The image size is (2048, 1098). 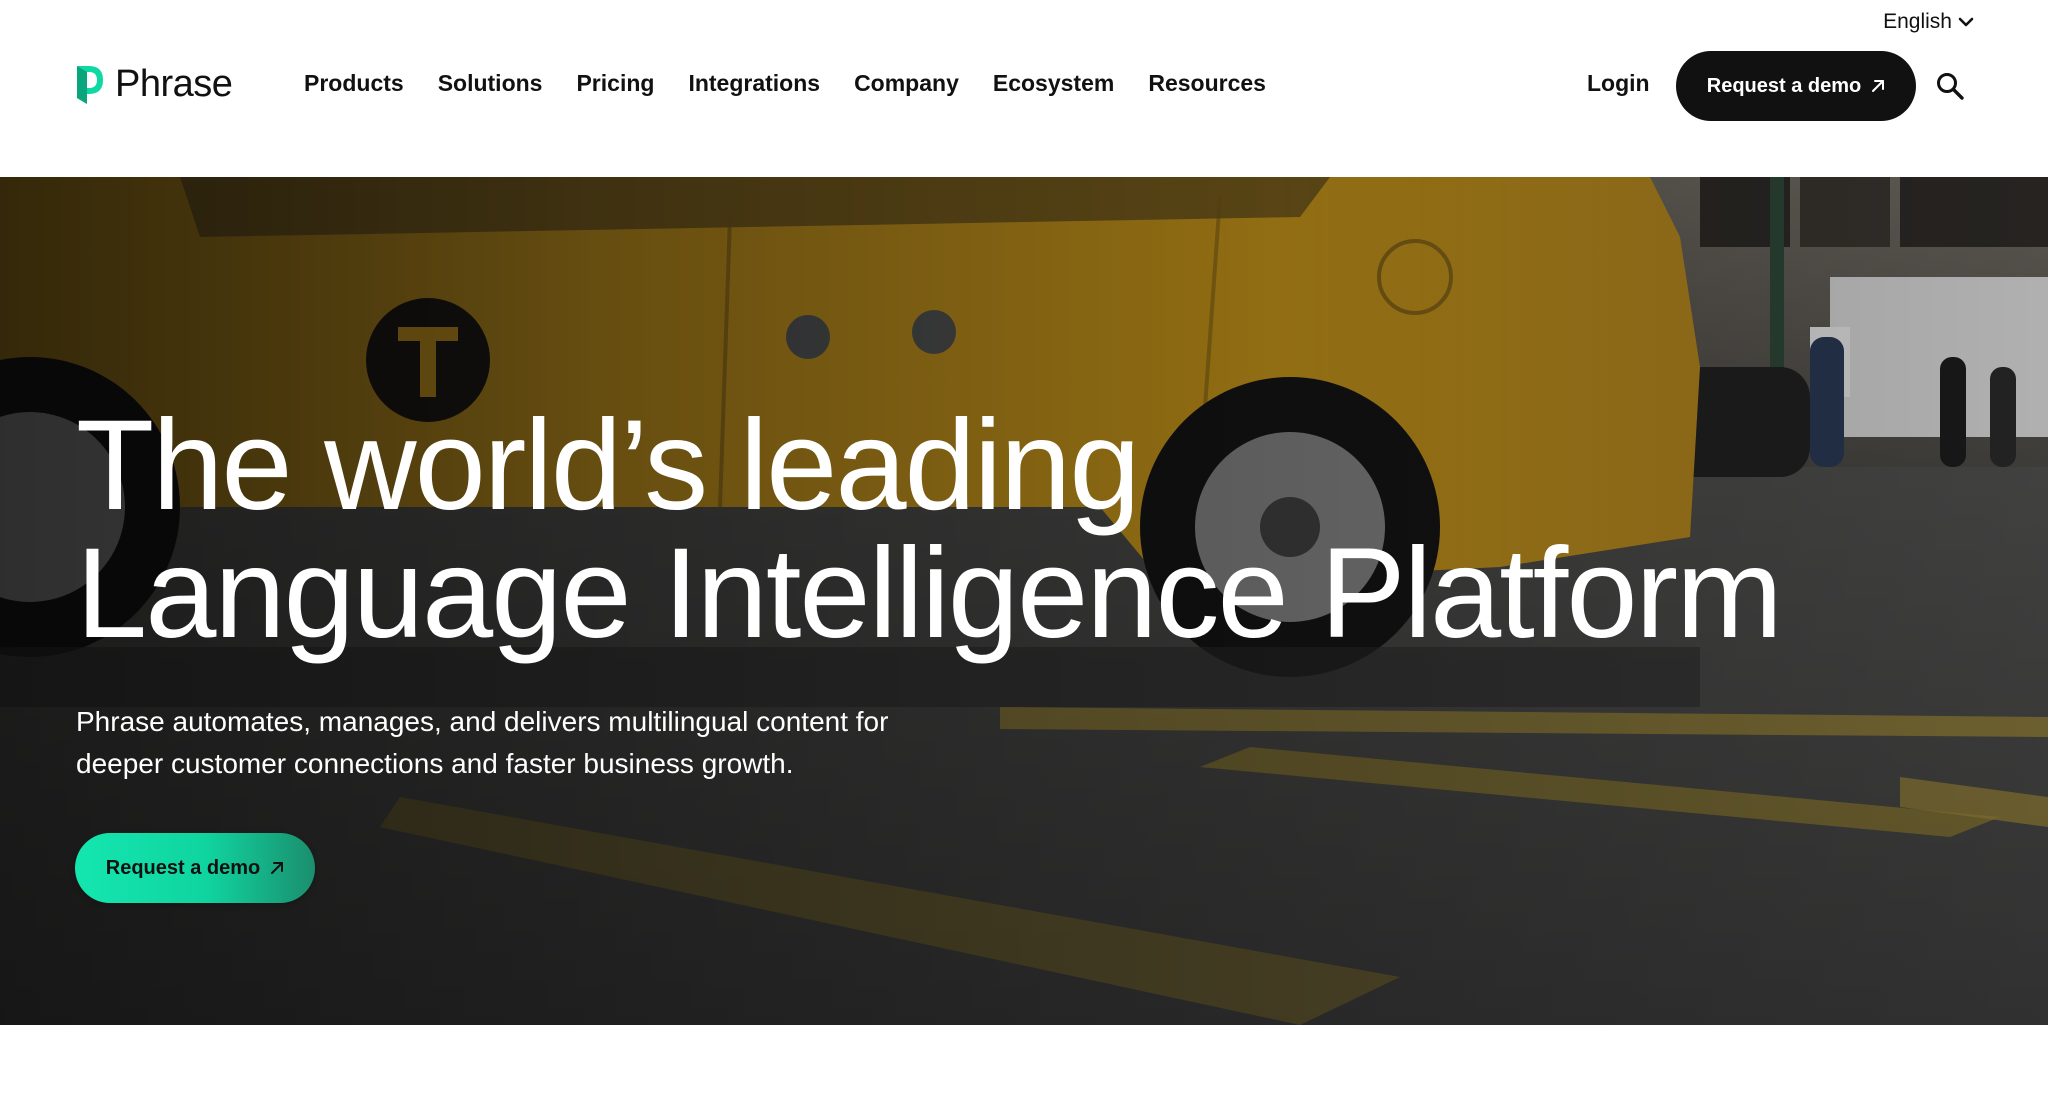 What do you see at coordinates (754, 83) in the screenshot?
I see `nav-item-integrations: Integrations` at bounding box center [754, 83].